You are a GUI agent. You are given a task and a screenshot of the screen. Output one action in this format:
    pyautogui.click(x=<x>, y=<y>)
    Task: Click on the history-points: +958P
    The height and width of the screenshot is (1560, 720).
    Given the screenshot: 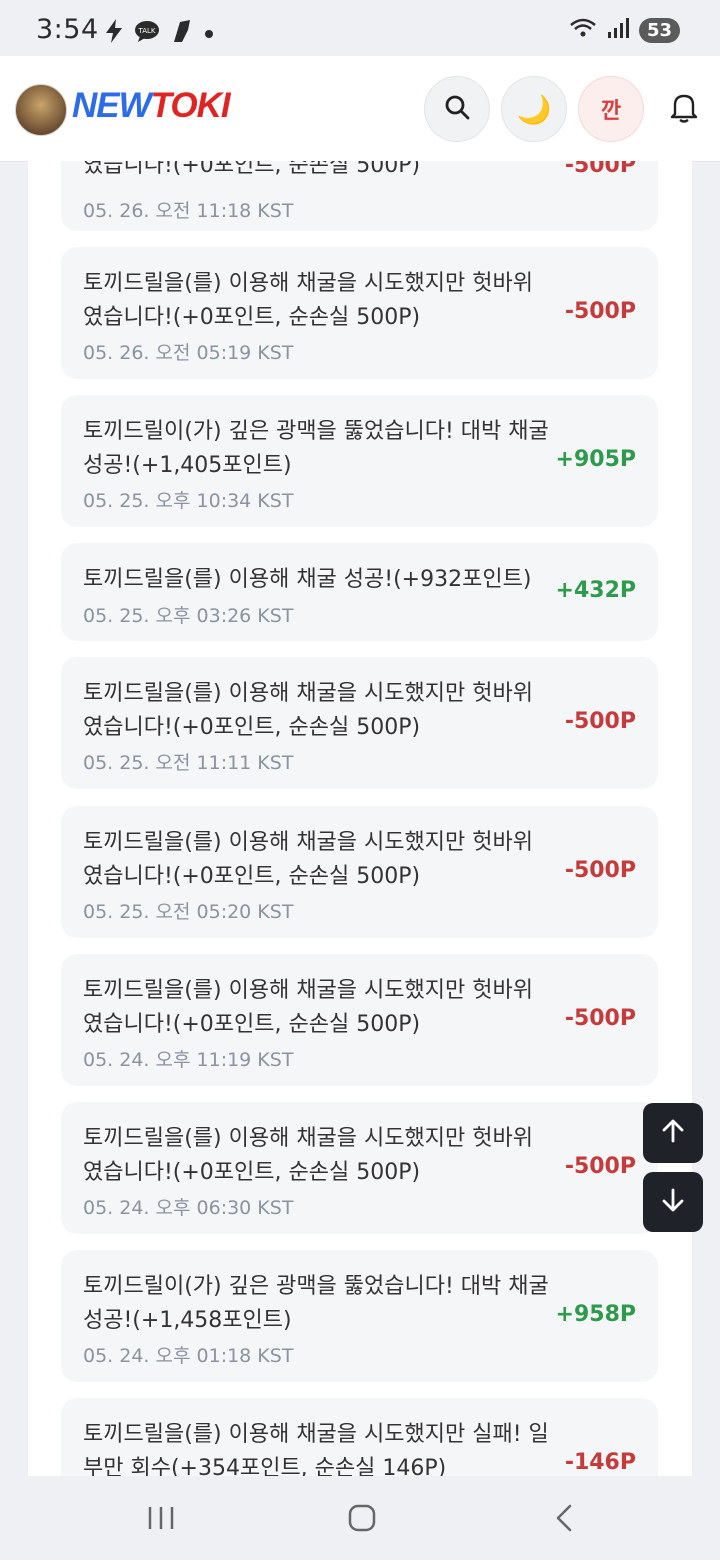 What is the action you would take?
    pyautogui.click(x=595, y=1314)
    